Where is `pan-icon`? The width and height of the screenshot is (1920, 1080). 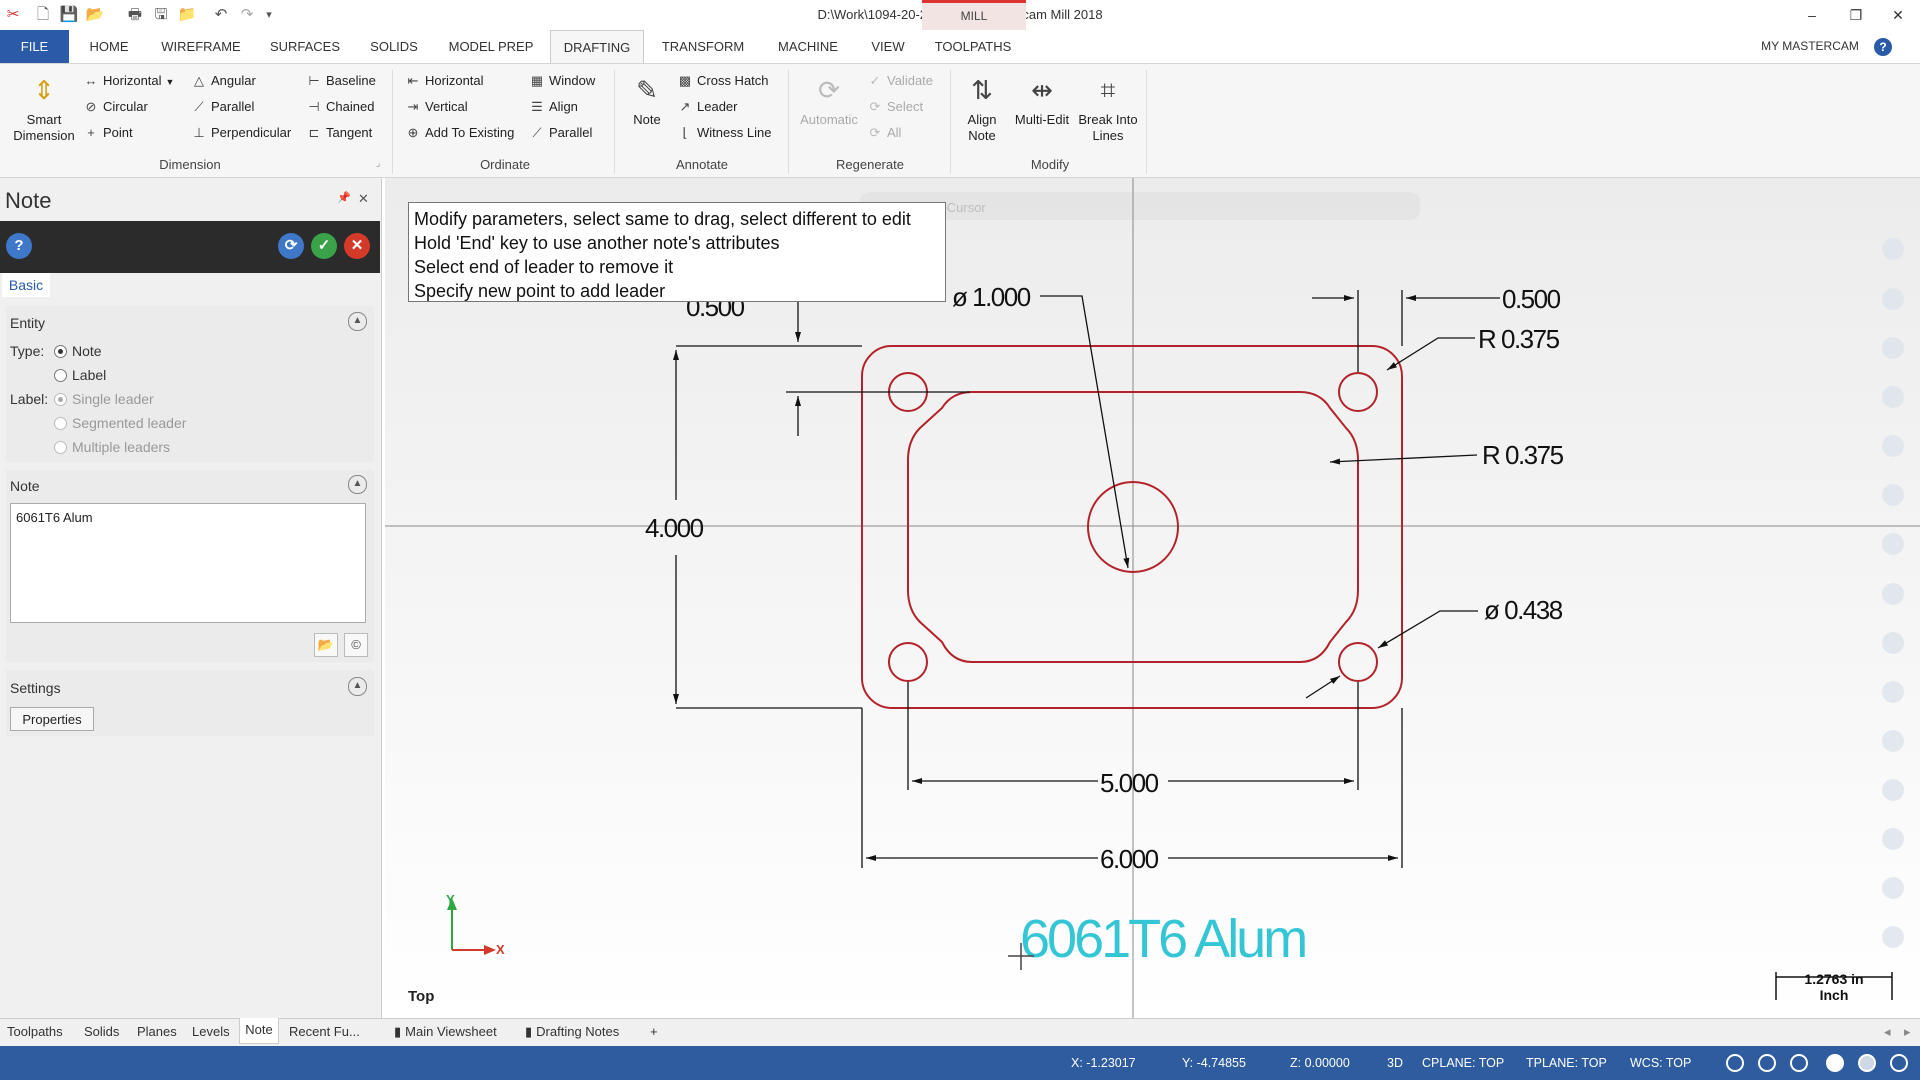 pan-icon is located at coordinates (1893, 299).